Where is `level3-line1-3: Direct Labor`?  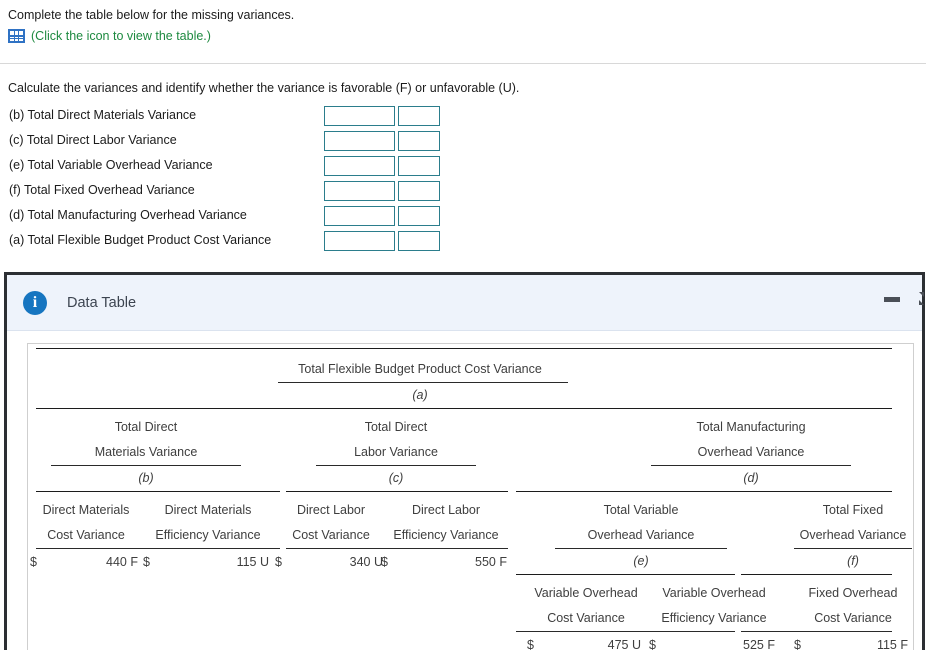 level3-line1-3: Direct Labor is located at coordinates (446, 510).